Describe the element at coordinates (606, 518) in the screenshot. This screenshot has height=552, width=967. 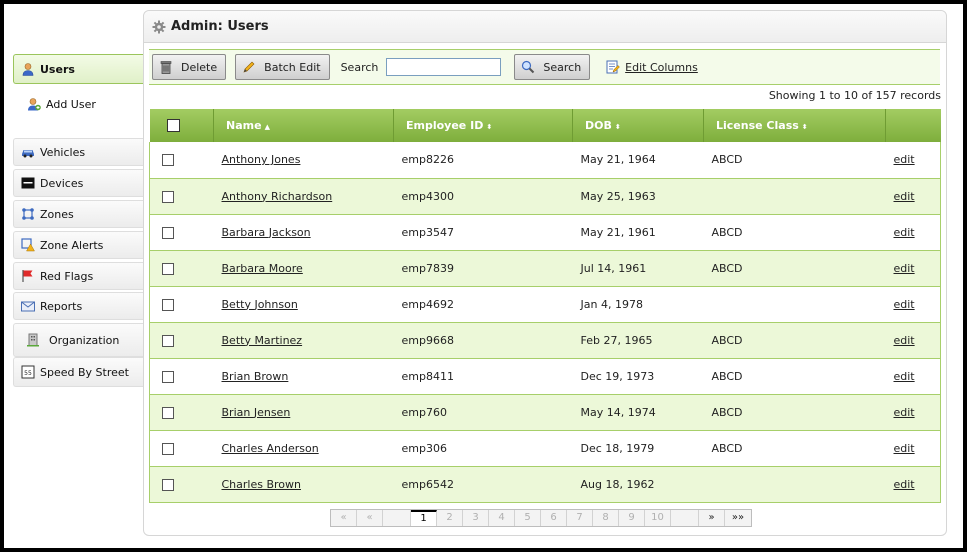
I see `pager-page: 8` at that location.